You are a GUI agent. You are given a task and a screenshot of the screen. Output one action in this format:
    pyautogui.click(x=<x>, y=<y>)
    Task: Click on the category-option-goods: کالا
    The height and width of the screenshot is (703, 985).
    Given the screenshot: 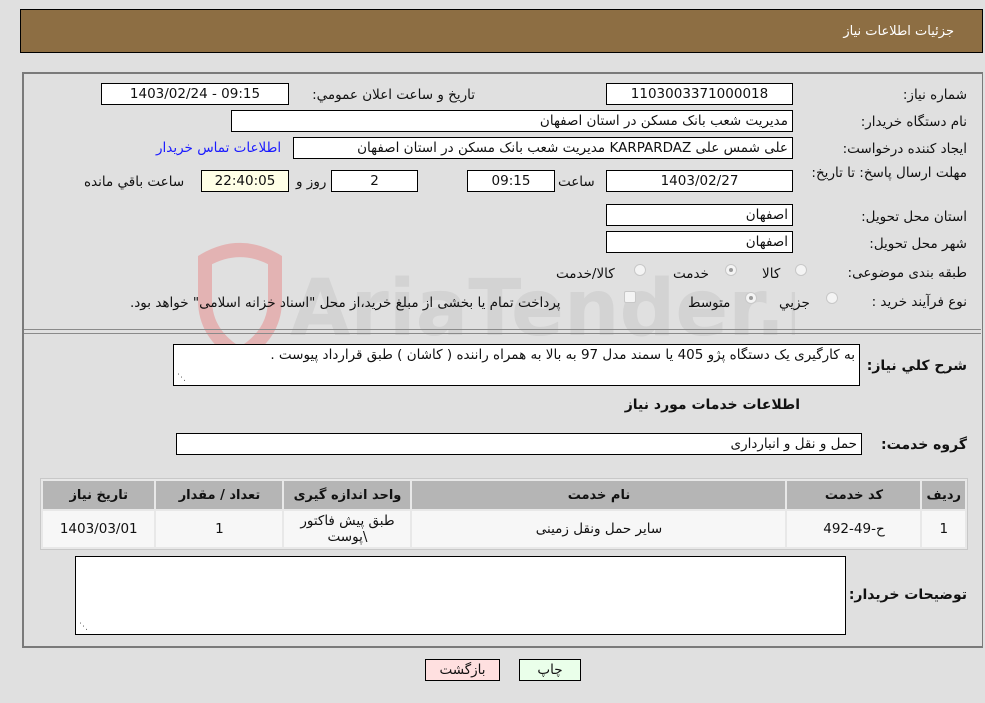 What is the action you would take?
    pyautogui.click(x=771, y=274)
    